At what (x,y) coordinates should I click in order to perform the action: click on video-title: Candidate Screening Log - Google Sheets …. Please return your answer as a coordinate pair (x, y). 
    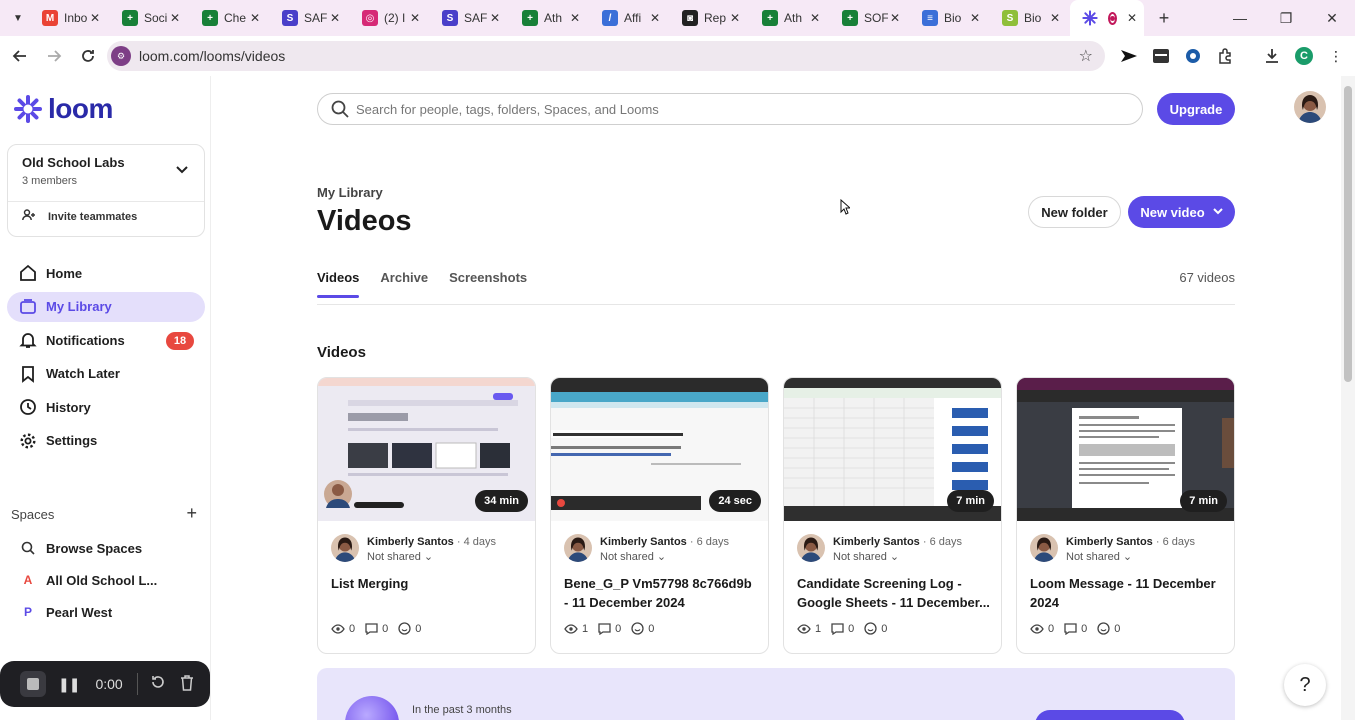
    Looking at the image, I should click on (894, 593).